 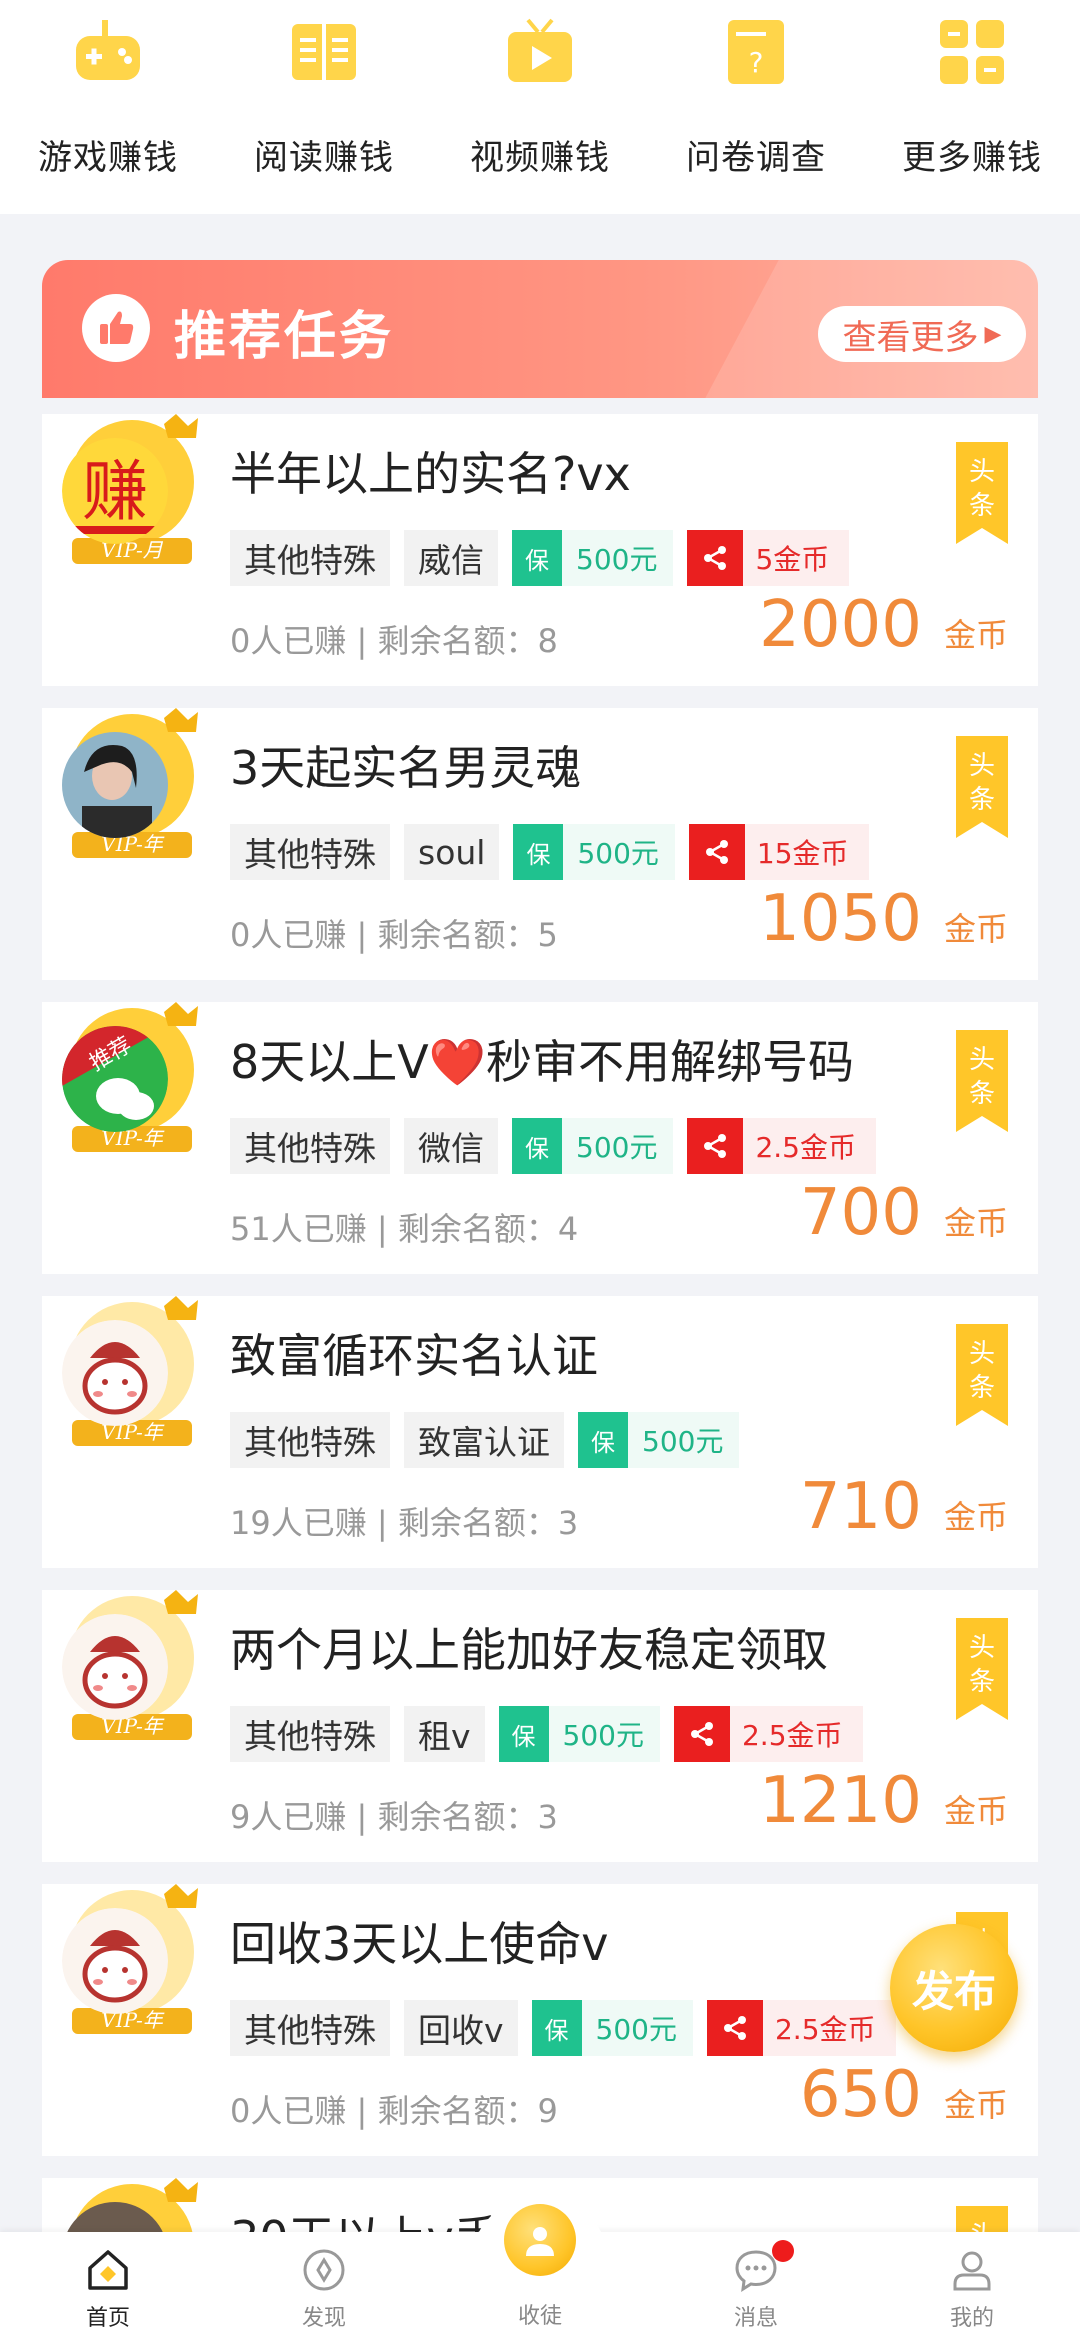 I want to click on task-tags: 其他特殊 soul 保 500元 15金币, so click(x=549, y=852).